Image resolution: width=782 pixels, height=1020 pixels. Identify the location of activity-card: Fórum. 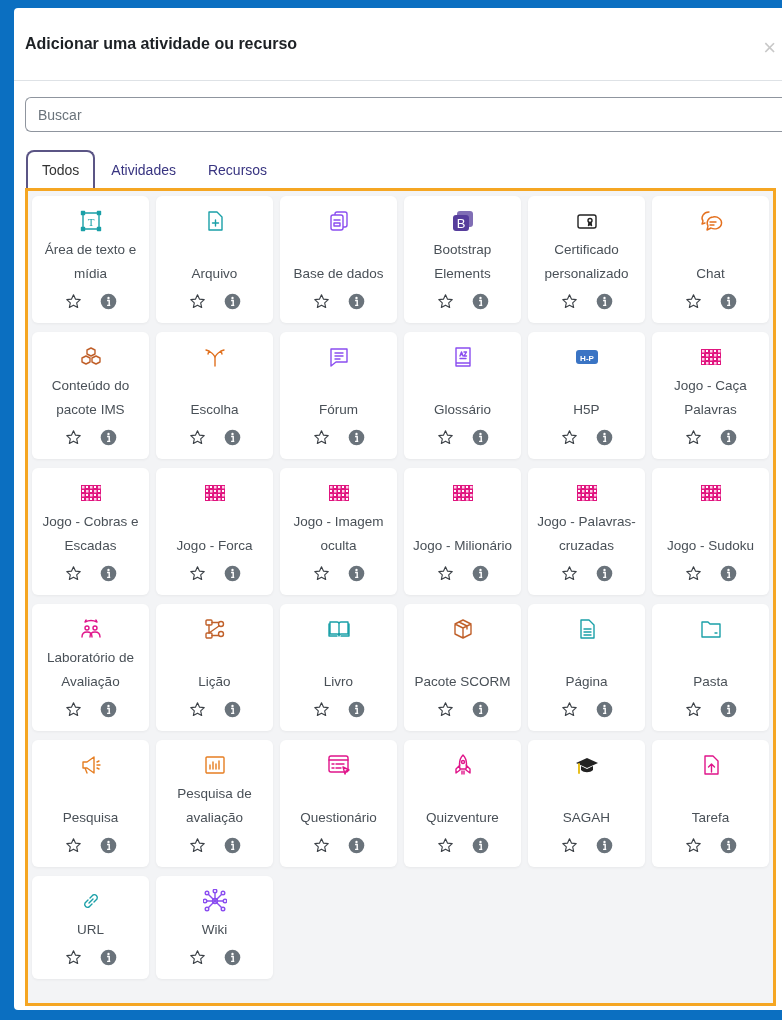
(338, 395).